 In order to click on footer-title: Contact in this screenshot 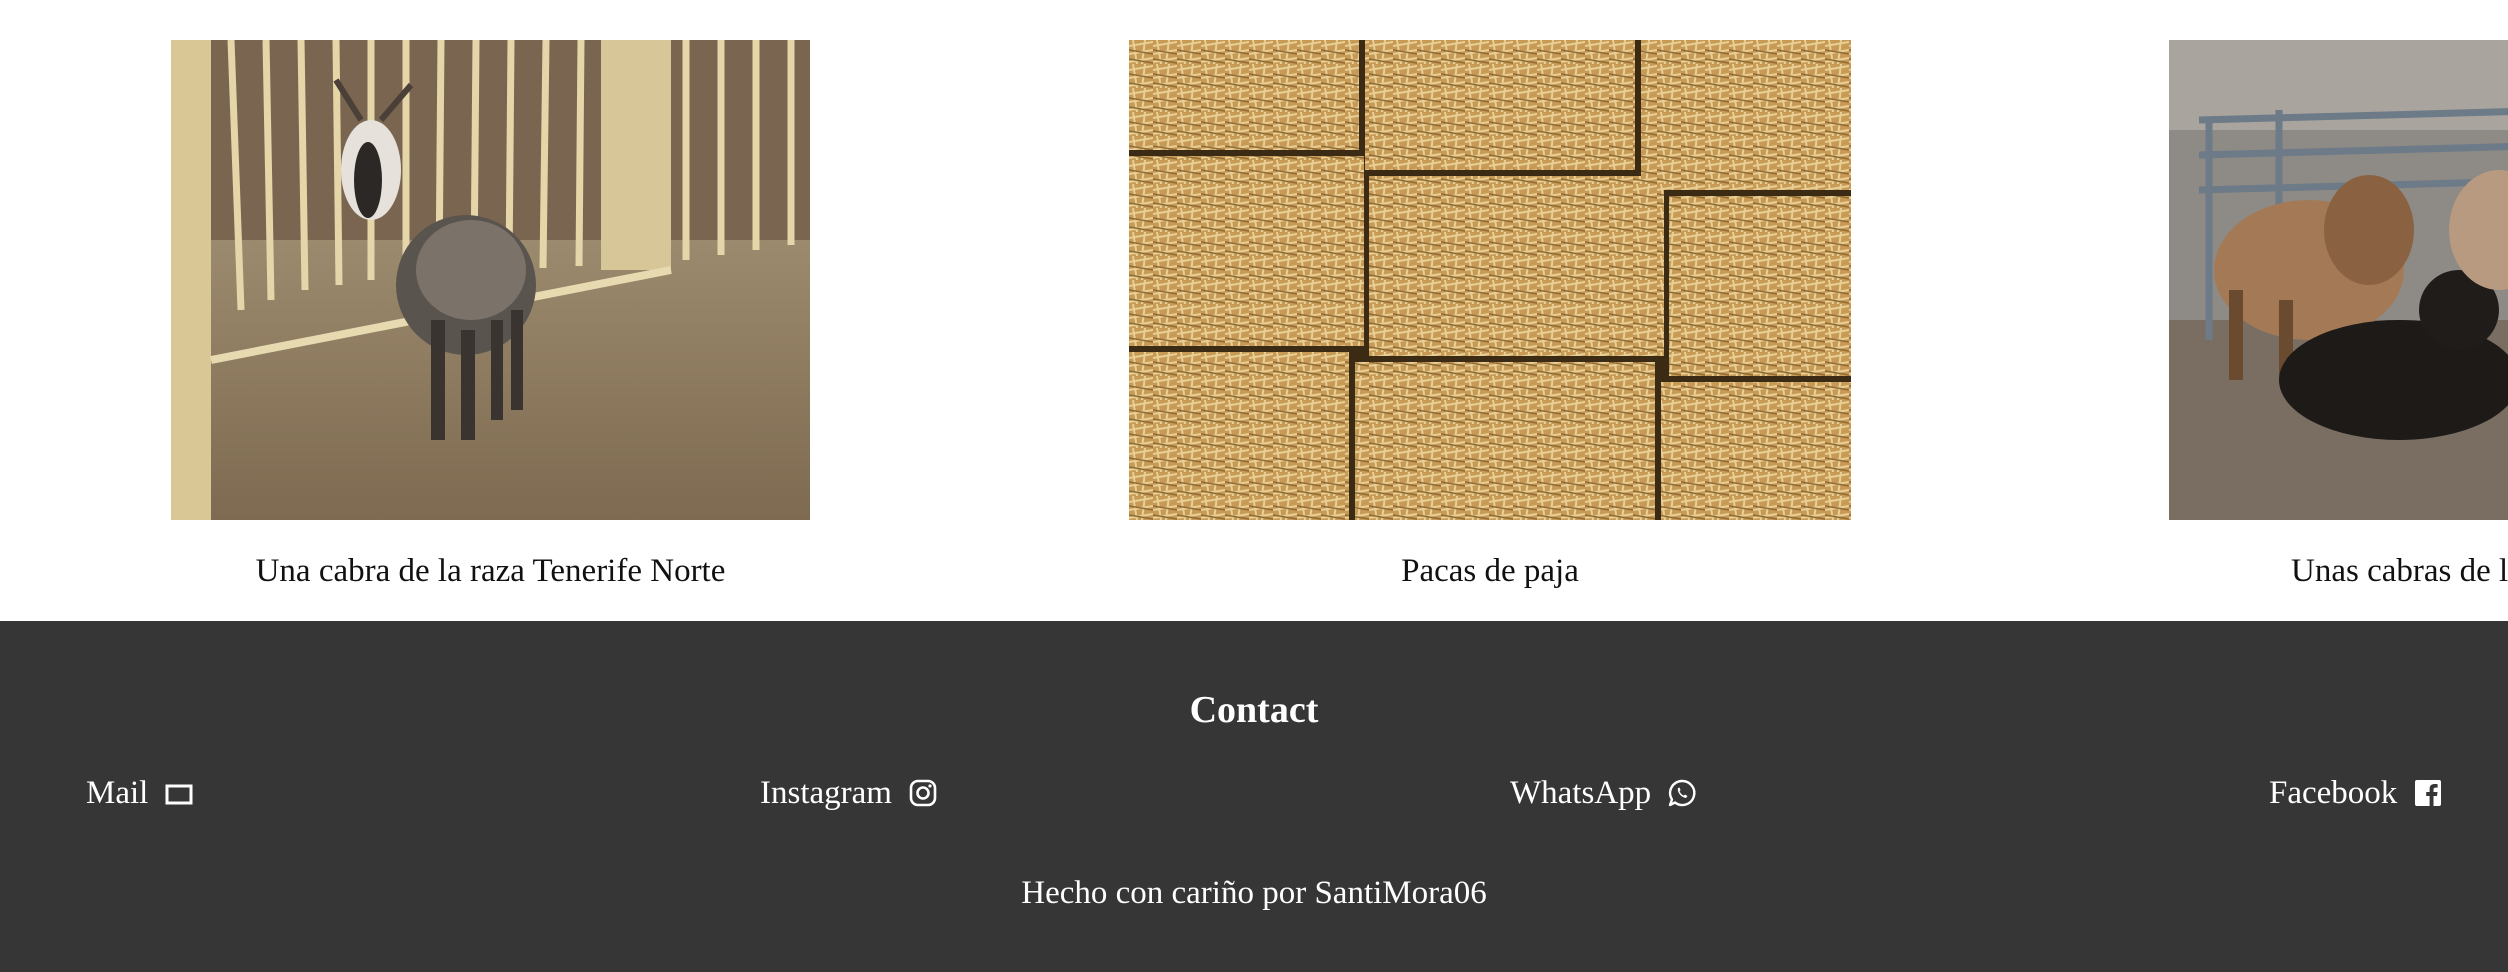, I will do `click(1254, 710)`.